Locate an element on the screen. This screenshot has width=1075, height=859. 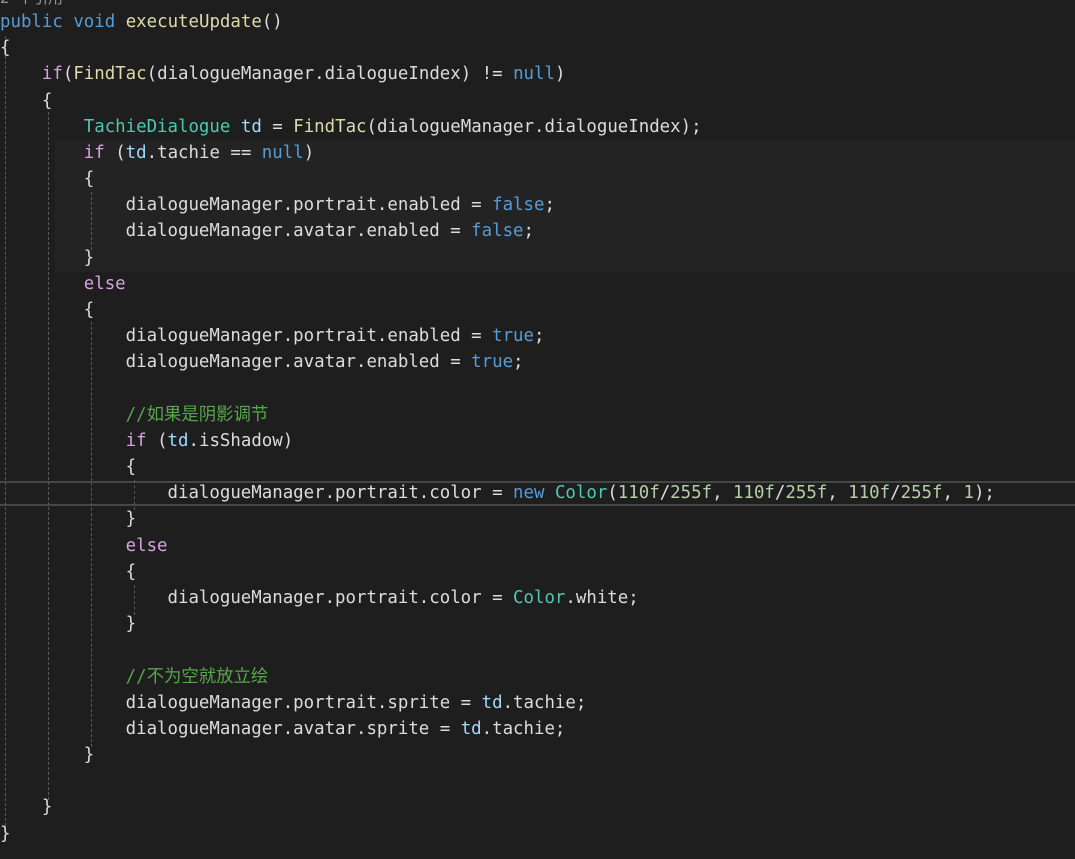
code-token: executeUpdate is located at coordinates (193, 22).